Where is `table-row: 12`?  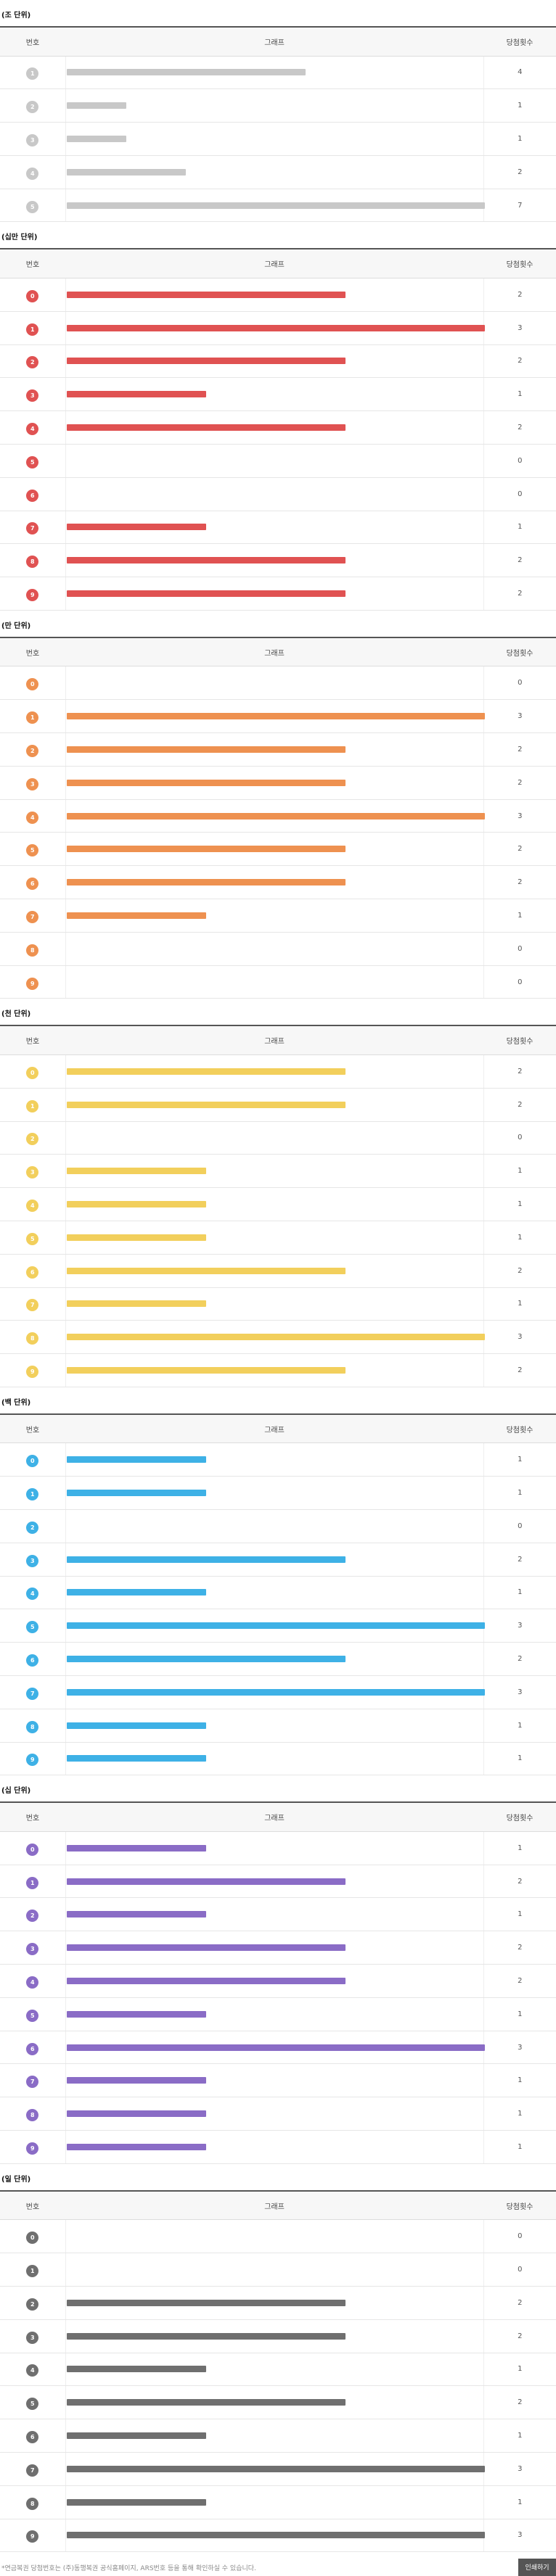
table-row: 12 is located at coordinates (278, 1882).